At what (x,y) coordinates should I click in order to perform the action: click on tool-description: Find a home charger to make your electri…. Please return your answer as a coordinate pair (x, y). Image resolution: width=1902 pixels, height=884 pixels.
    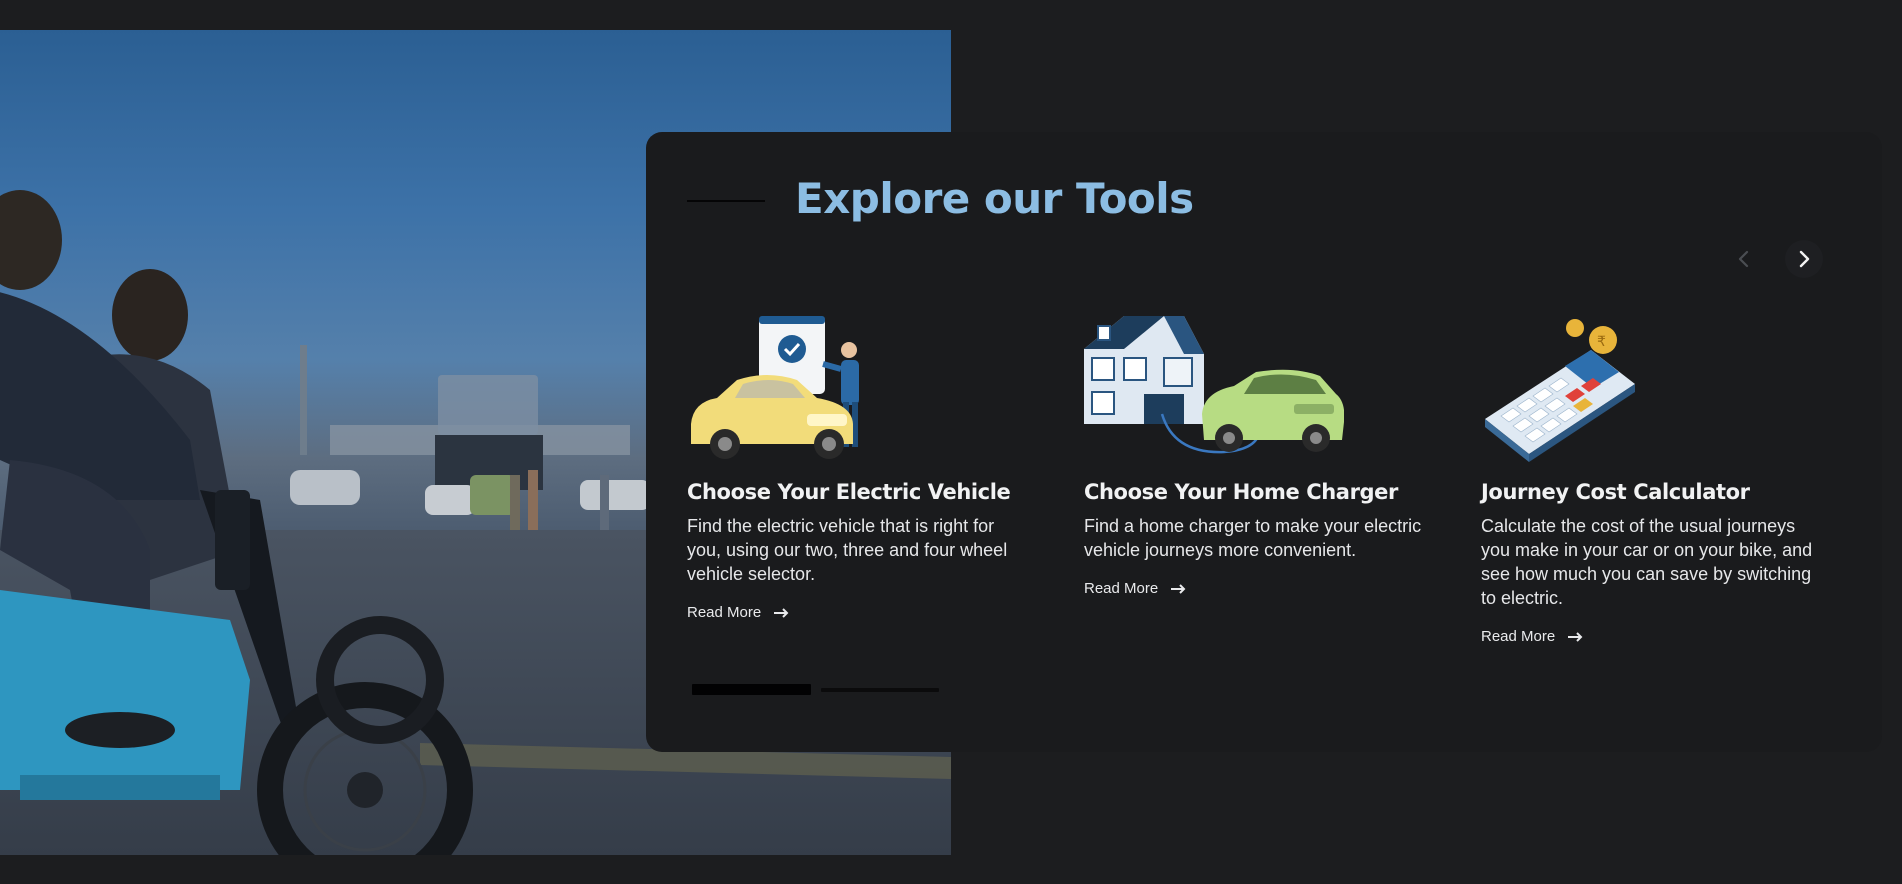
    Looking at the image, I should click on (1253, 538).